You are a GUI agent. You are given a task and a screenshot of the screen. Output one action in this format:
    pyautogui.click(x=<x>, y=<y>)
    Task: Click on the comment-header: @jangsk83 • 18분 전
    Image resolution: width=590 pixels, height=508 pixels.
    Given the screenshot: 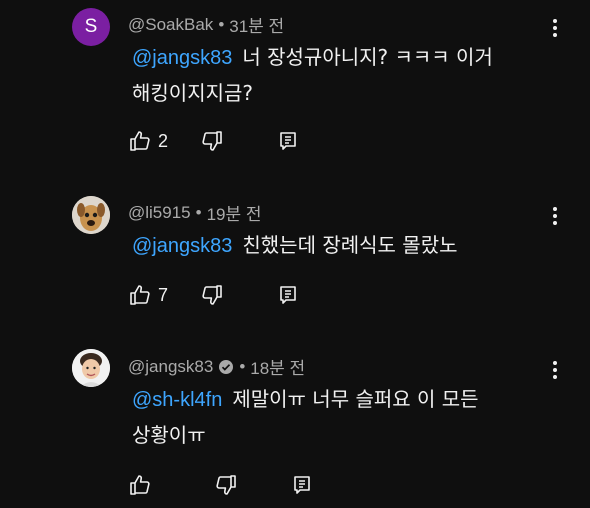 What is the action you would take?
    pyautogui.click(x=216, y=366)
    